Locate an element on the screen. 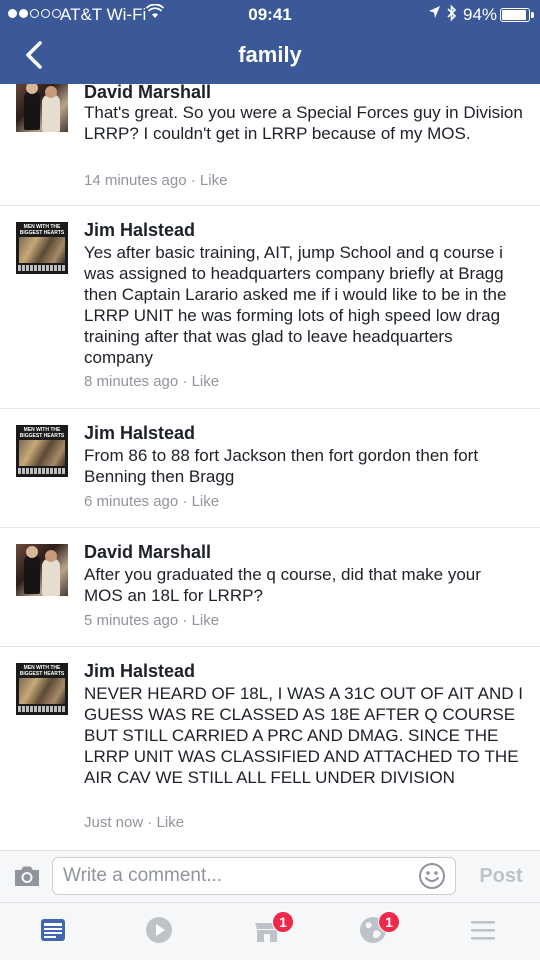 The image size is (540, 960). video-icon is located at coordinates (161, 932).